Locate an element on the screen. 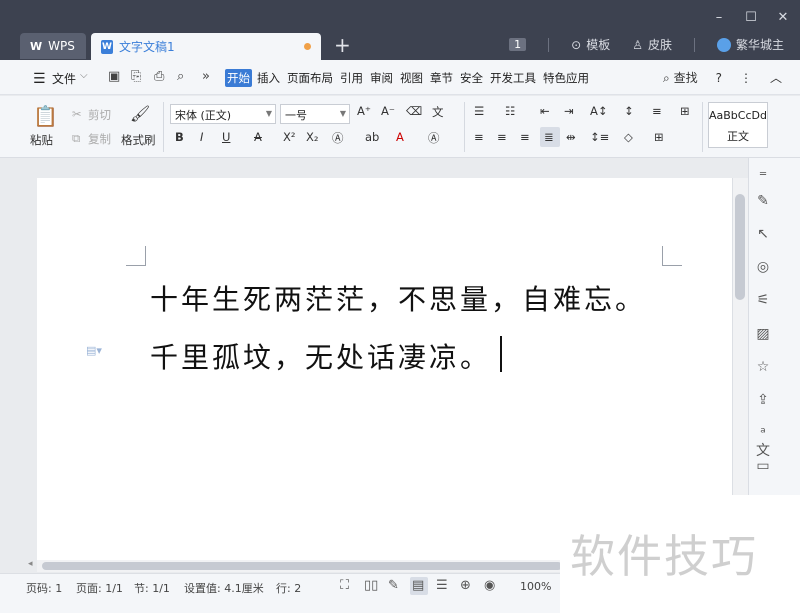 The width and height of the screenshot is (800, 613). save-icon: ▣ is located at coordinates (114, 76).